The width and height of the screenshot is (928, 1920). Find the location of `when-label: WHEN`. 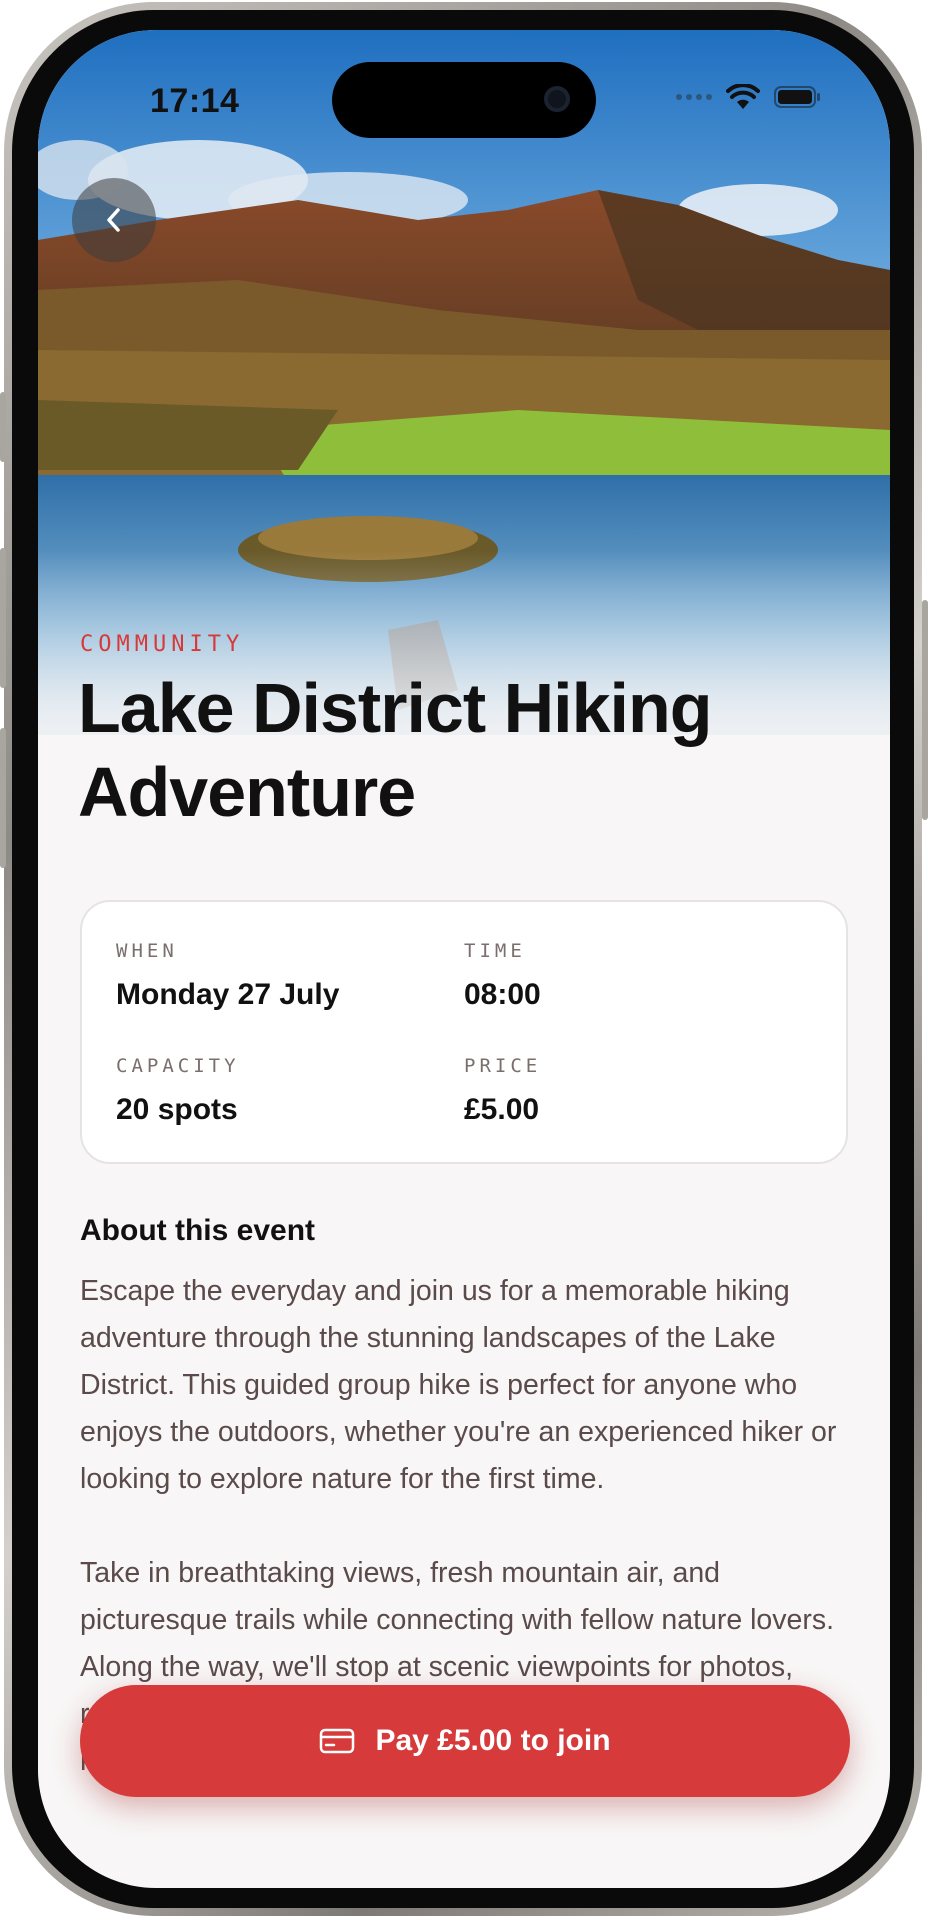

when-label: WHEN is located at coordinates (147, 951).